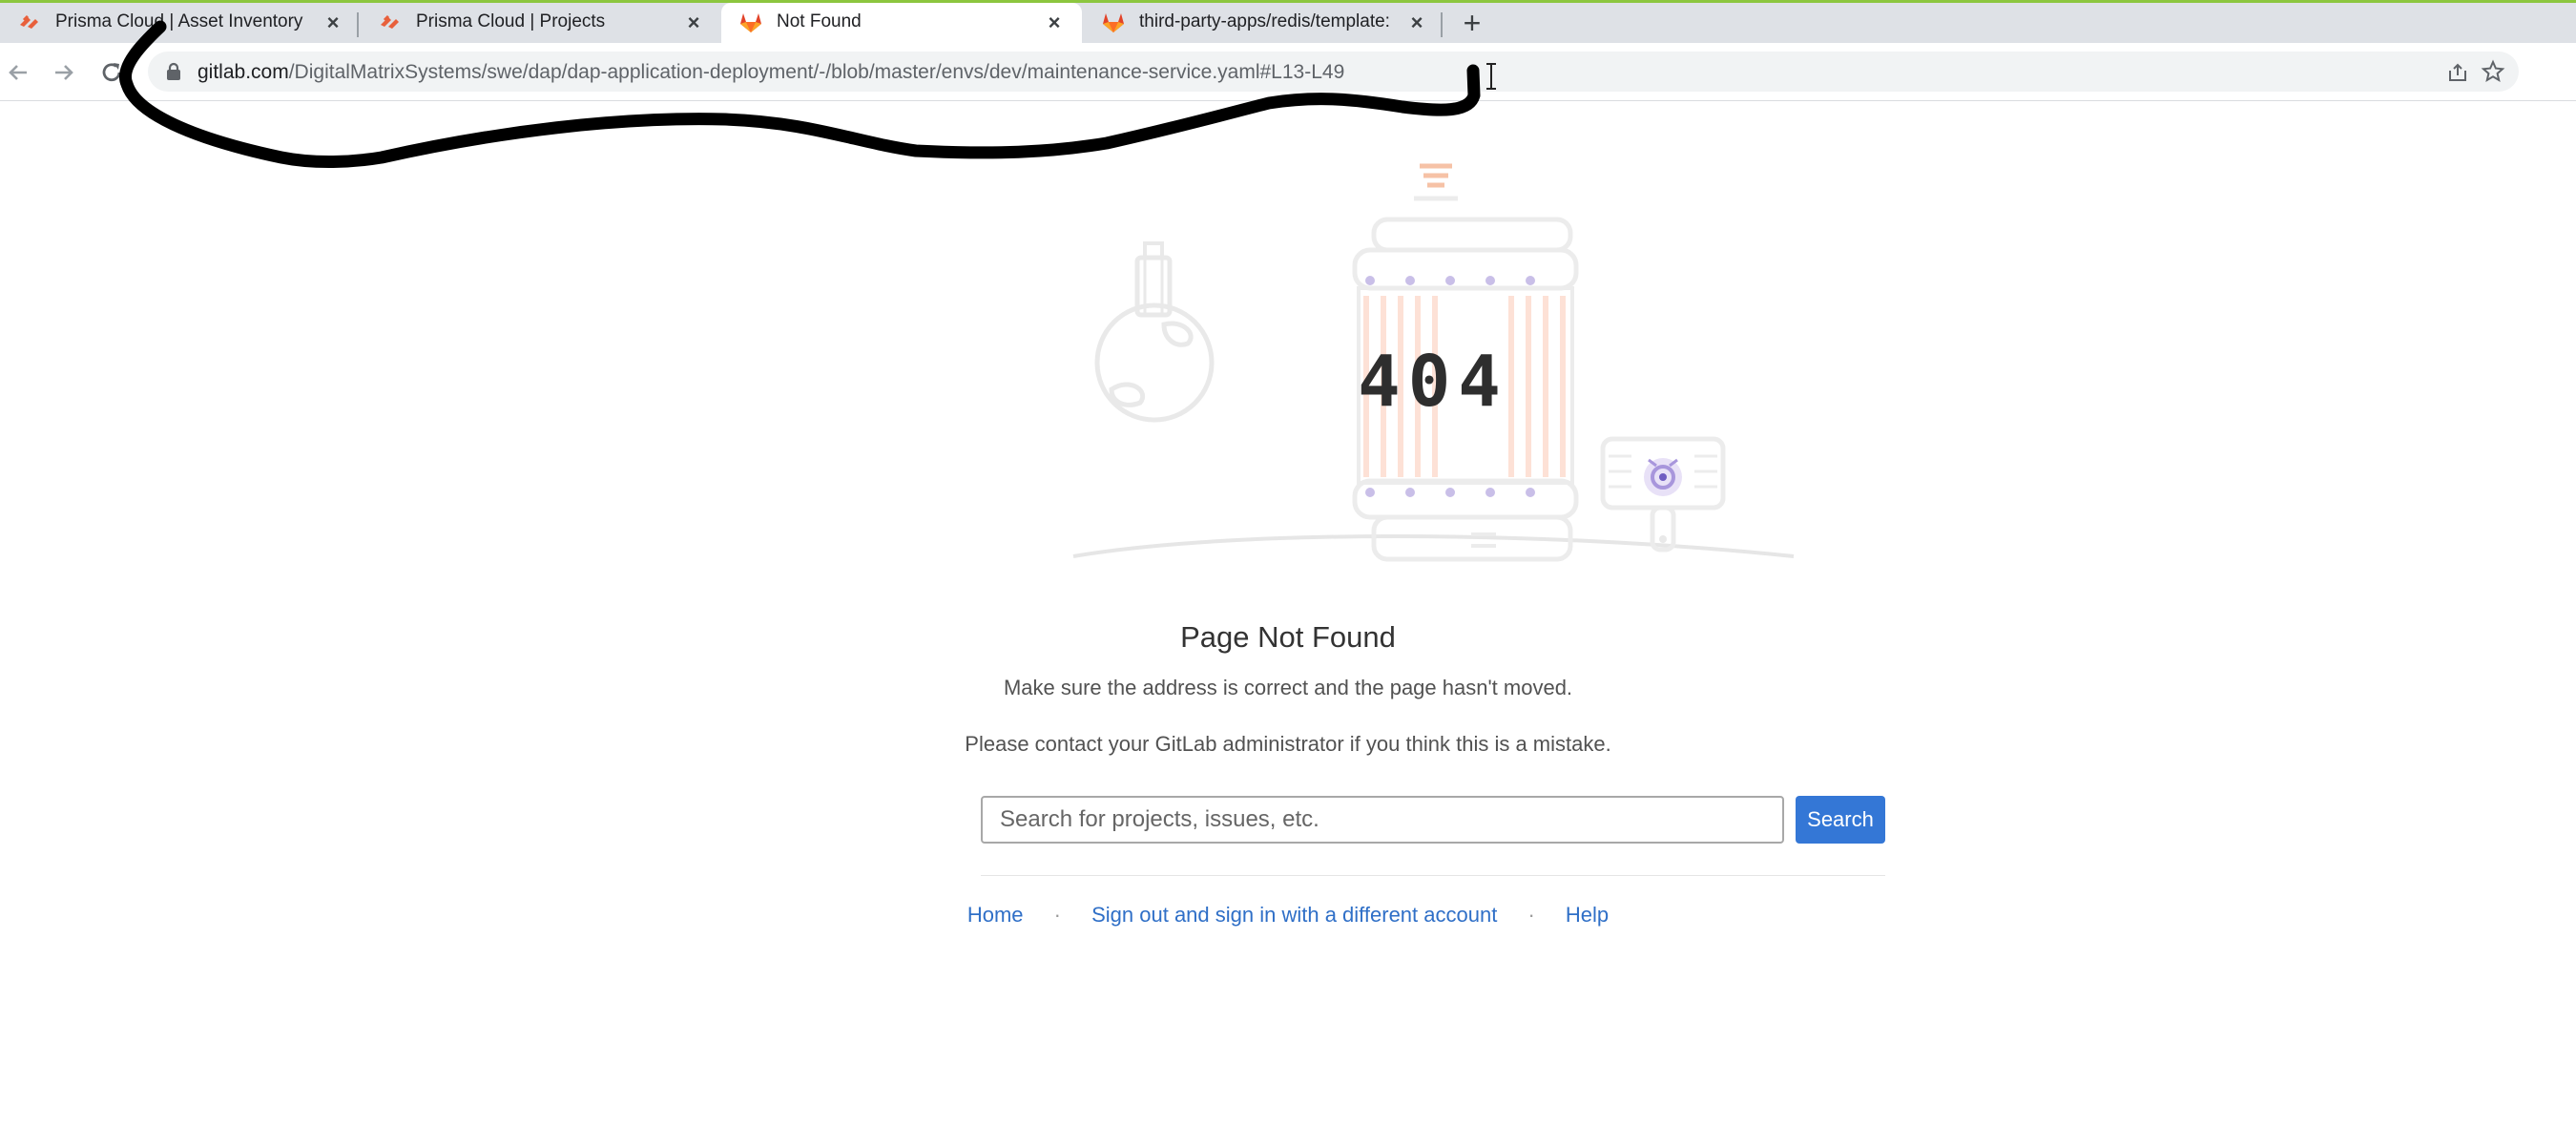  I want to click on tab-title: Prisma Cloud | Asset Inventory, so click(179, 21).